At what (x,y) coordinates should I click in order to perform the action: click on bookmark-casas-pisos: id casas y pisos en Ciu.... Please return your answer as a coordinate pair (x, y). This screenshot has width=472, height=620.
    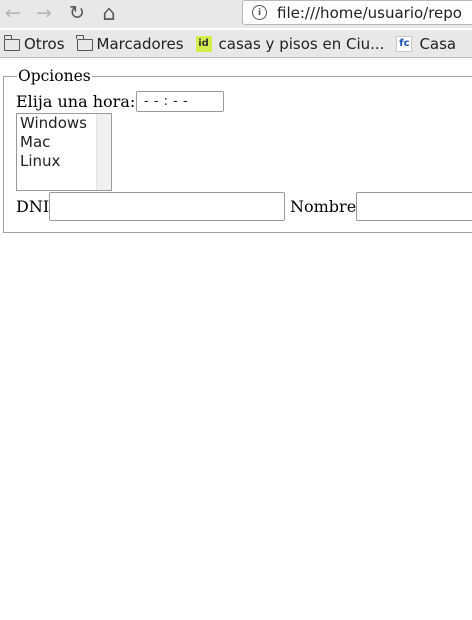
    Looking at the image, I should click on (290, 43).